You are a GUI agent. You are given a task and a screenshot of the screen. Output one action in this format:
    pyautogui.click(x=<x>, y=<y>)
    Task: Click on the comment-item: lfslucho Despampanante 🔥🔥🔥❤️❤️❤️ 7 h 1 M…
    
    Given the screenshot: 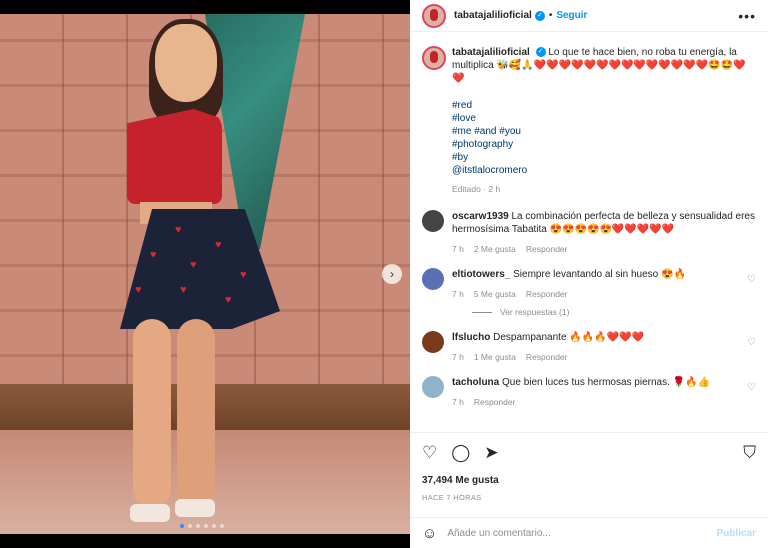 What is the action you would take?
    pyautogui.click(x=589, y=346)
    